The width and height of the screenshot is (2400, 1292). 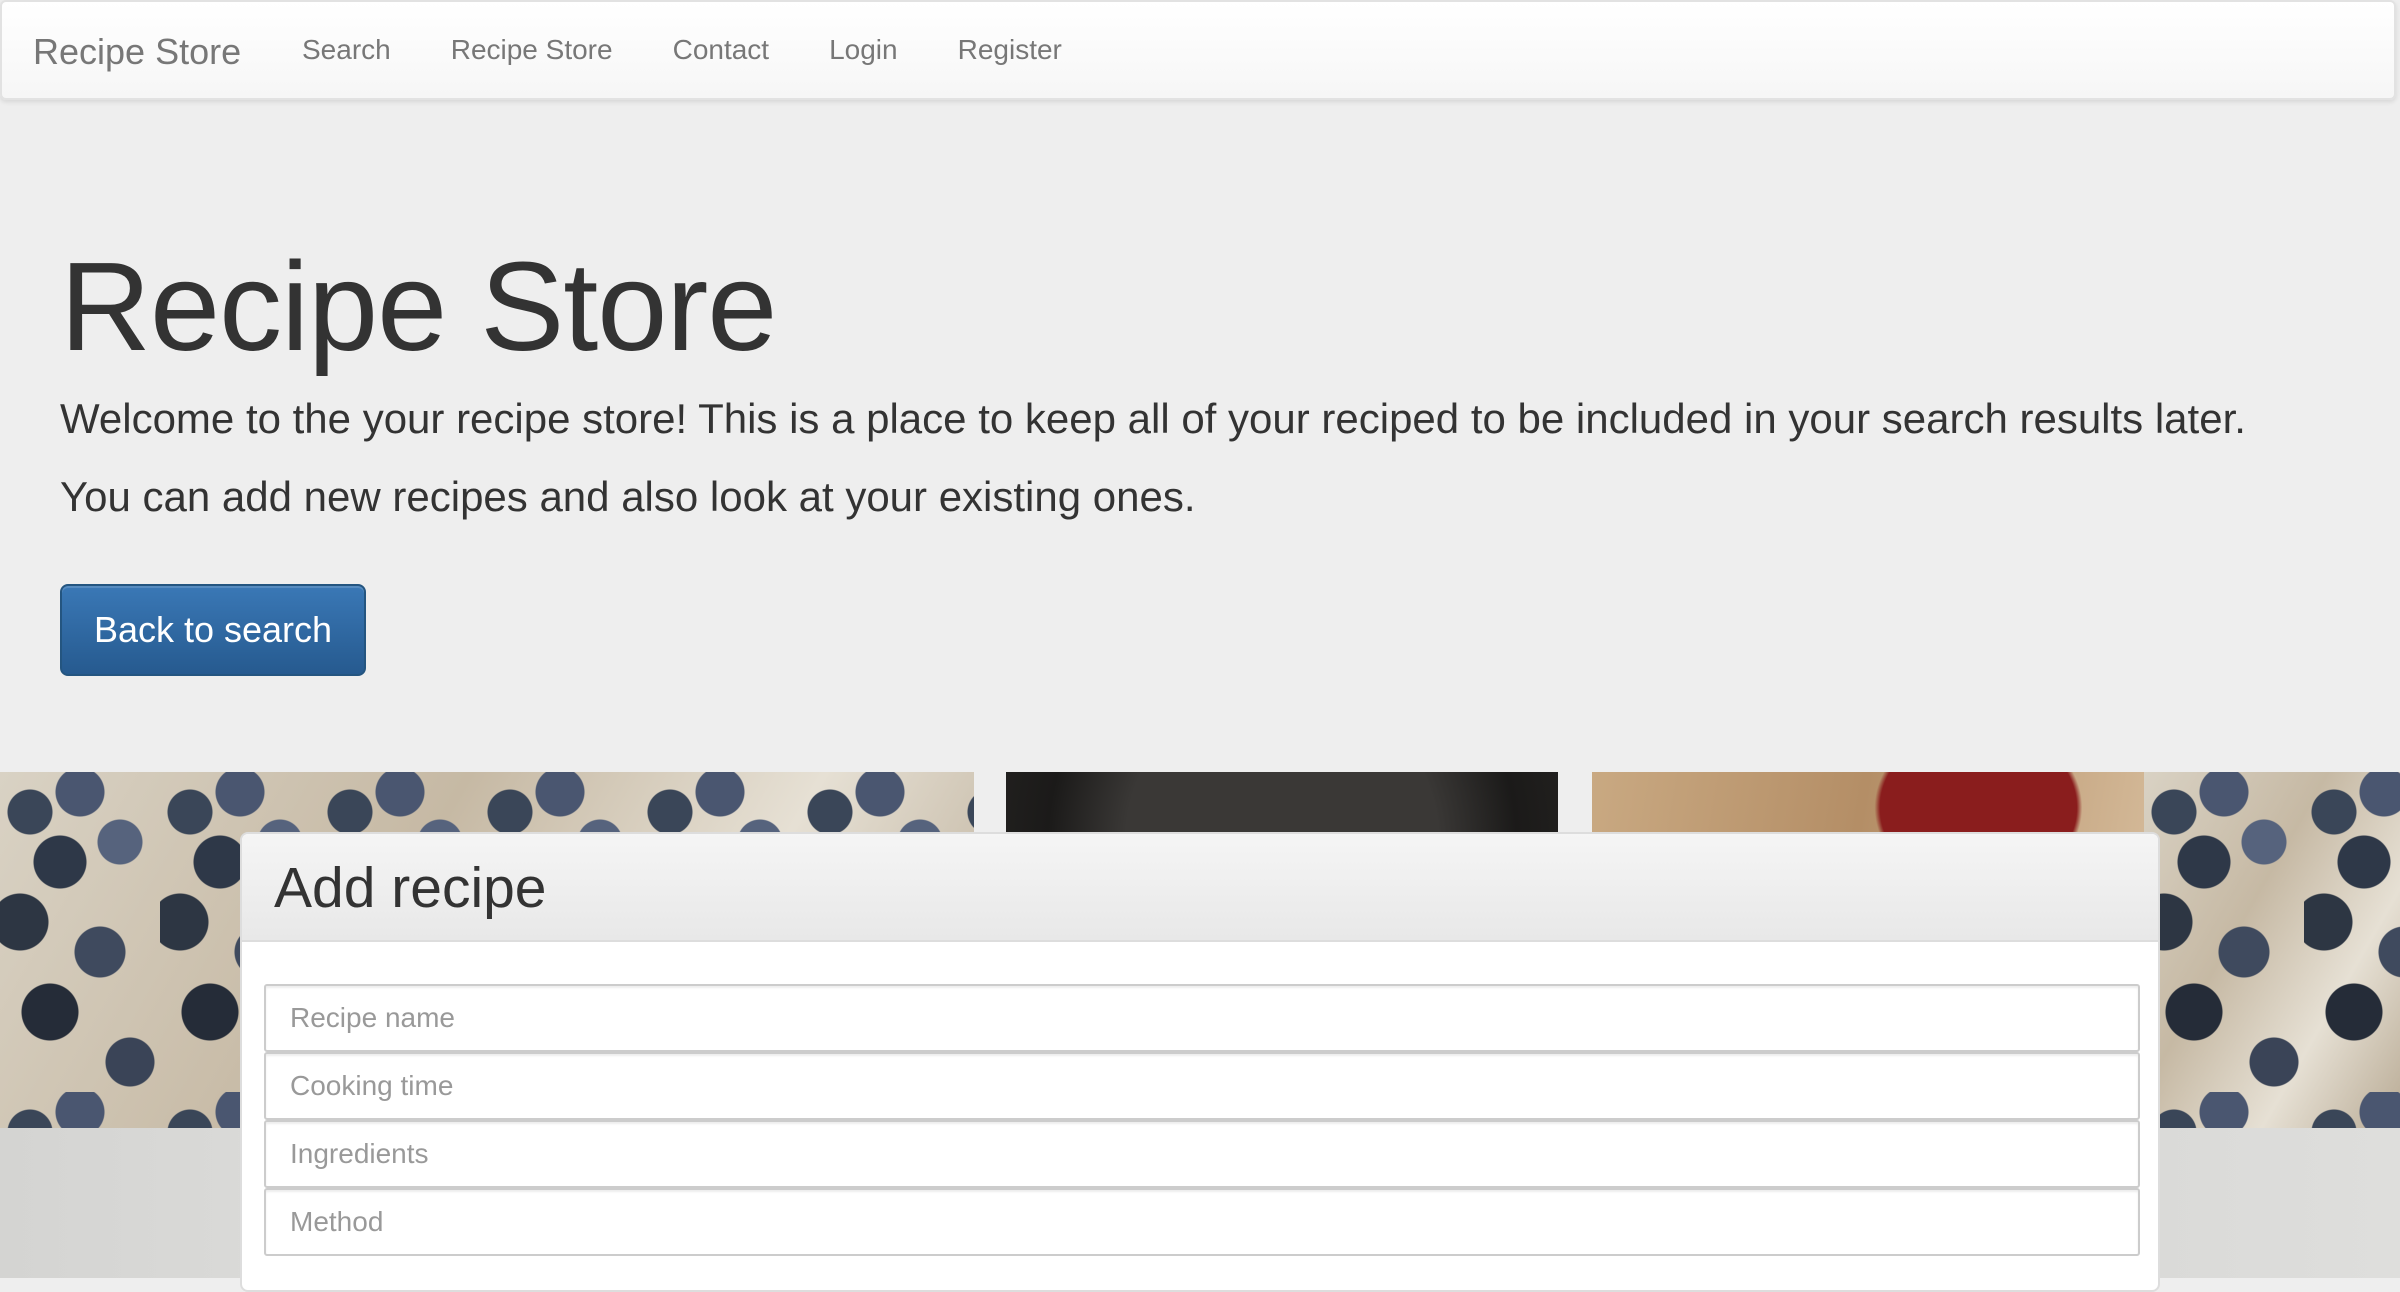 What do you see at coordinates (2272, 950) in the screenshot?
I see `grapes-photo-right` at bounding box center [2272, 950].